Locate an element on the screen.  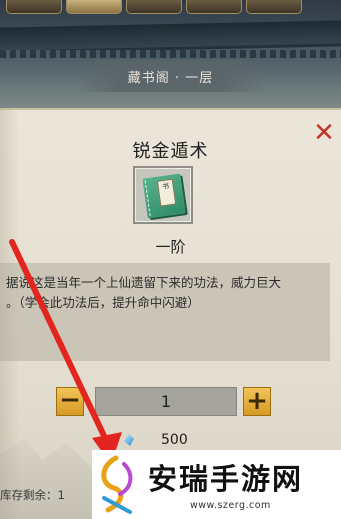
skill-book-icon: 书 is located at coordinates (164, 196).